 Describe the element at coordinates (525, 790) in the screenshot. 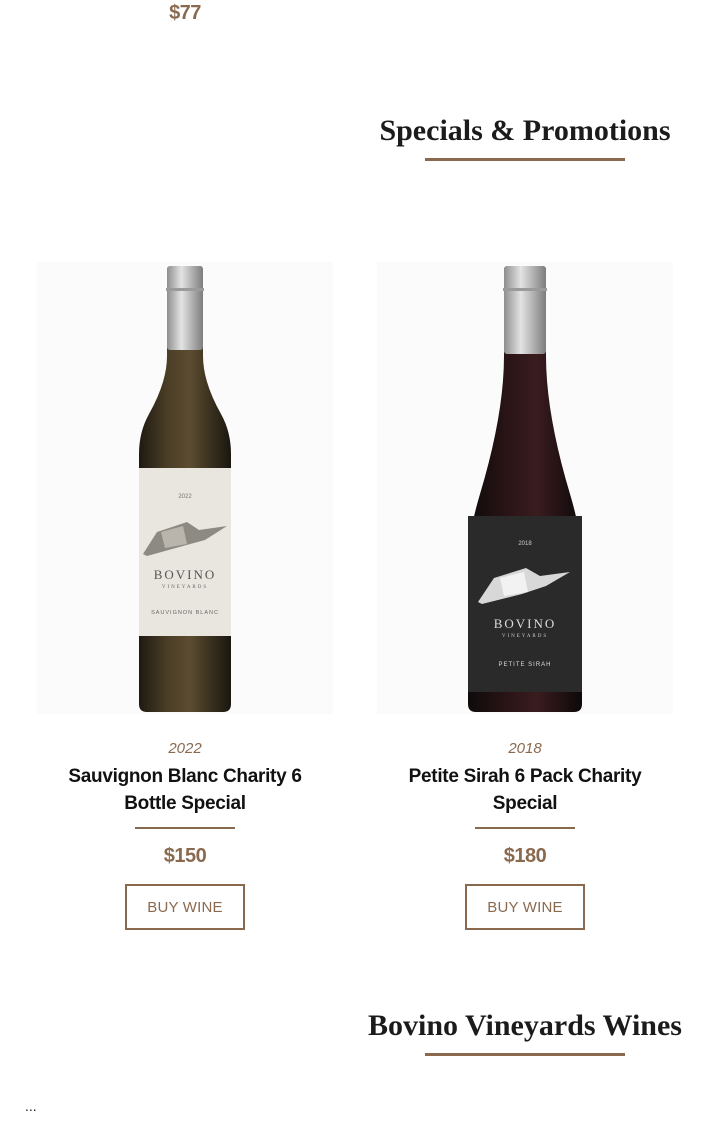

I see `product-name: Petite Sirah 6 Pack Charity Special` at that location.